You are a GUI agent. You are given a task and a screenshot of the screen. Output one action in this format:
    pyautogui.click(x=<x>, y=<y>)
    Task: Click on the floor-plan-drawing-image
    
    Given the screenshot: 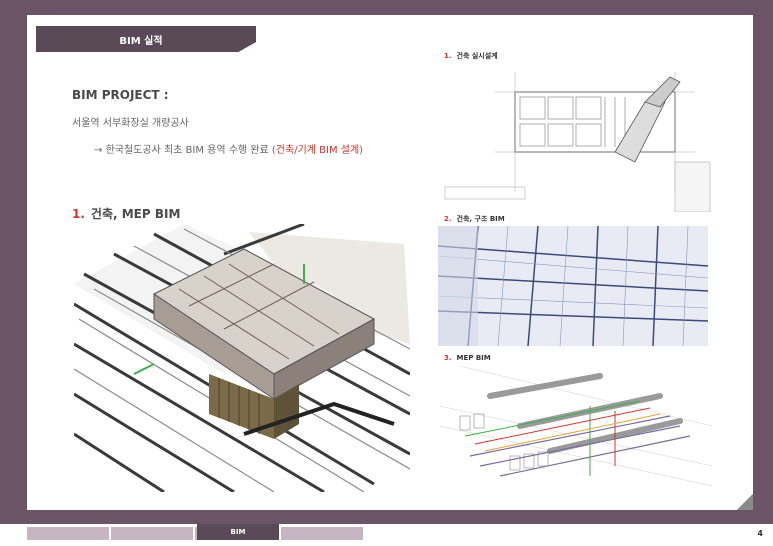 What is the action you would take?
    pyautogui.click(x=577, y=137)
    